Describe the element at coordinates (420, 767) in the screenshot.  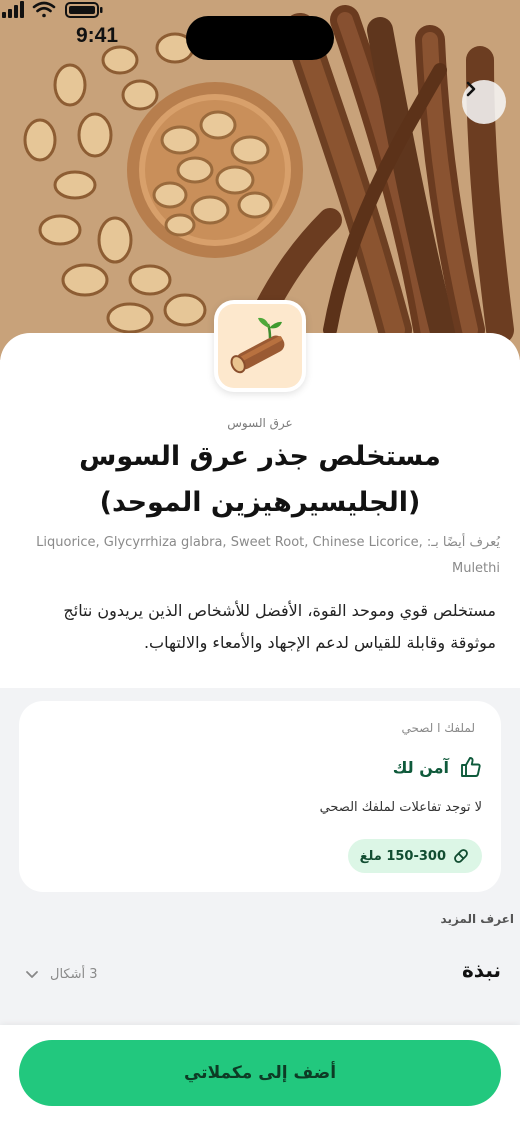
I see `safety-label: آمن لك` at that location.